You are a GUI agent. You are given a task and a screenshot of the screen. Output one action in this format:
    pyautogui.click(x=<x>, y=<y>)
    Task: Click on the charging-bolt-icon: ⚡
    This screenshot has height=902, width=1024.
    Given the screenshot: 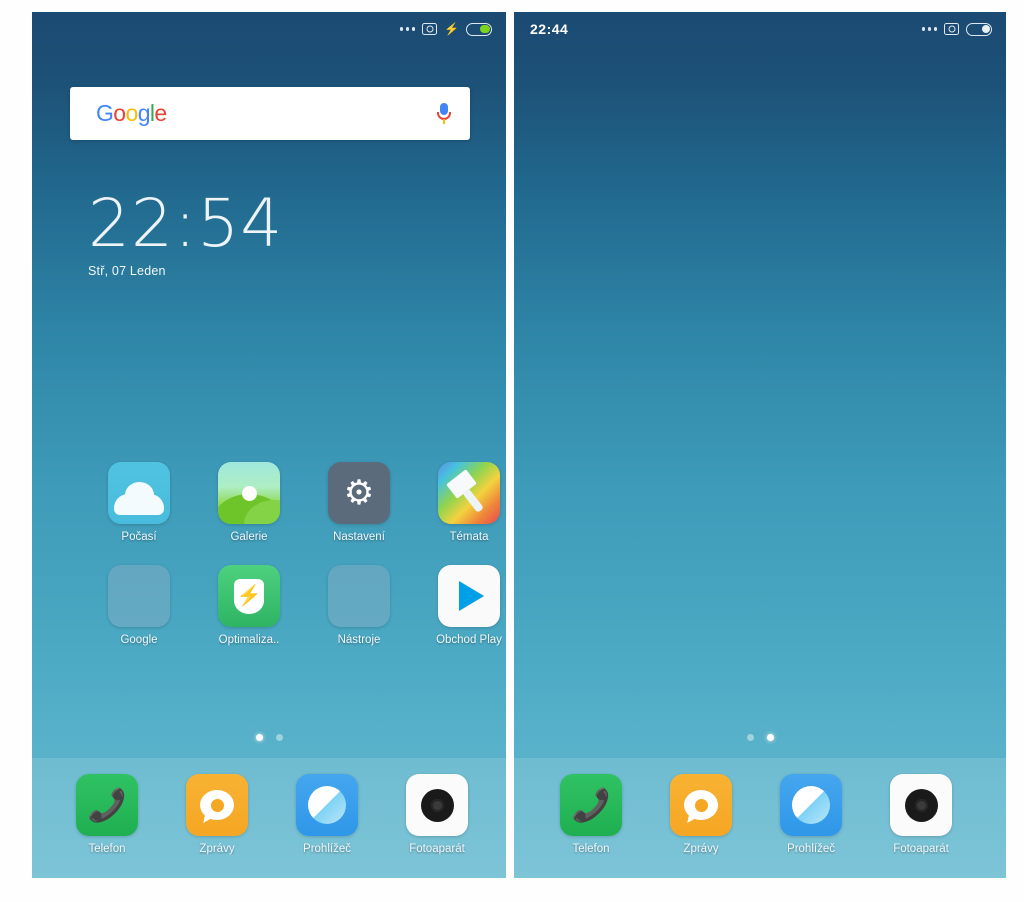 What is the action you would take?
    pyautogui.click(x=451, y=29)
    